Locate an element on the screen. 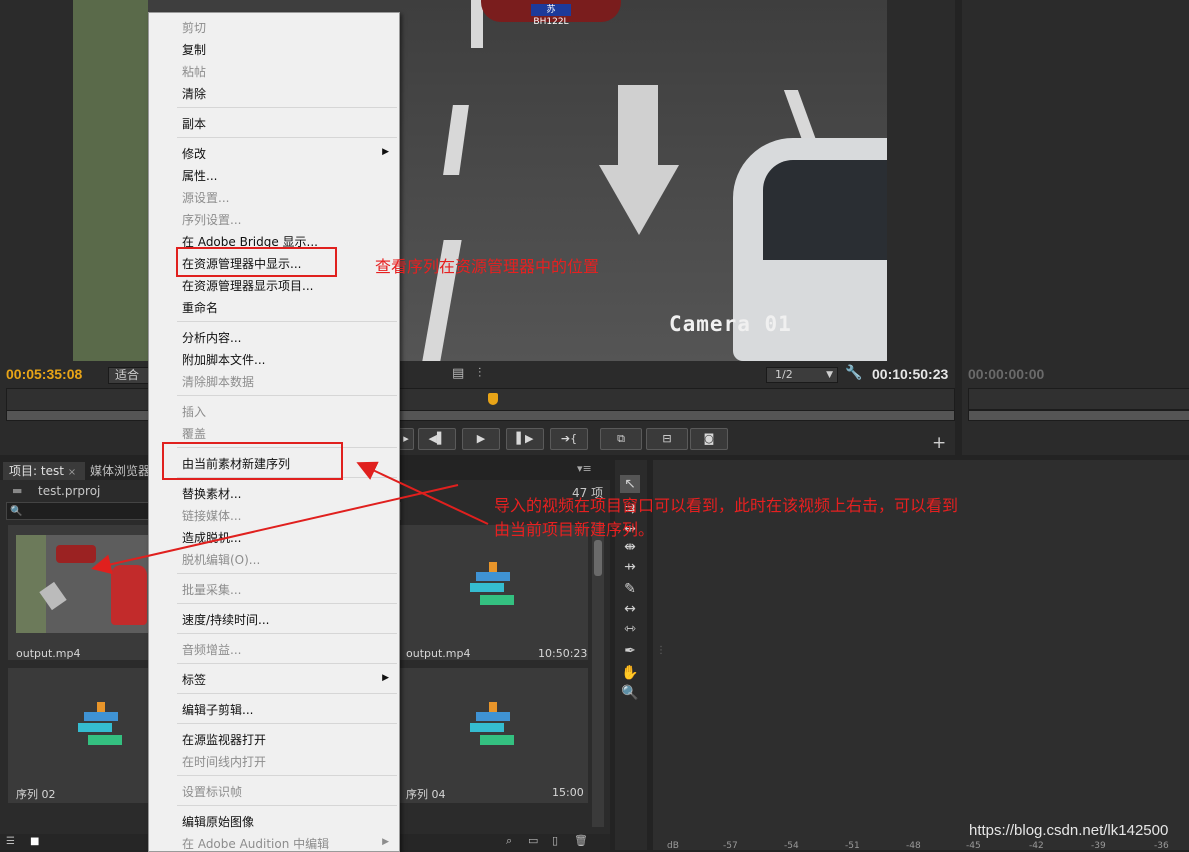  arrow-to-thumbnail is located at coordinates (275, 529).